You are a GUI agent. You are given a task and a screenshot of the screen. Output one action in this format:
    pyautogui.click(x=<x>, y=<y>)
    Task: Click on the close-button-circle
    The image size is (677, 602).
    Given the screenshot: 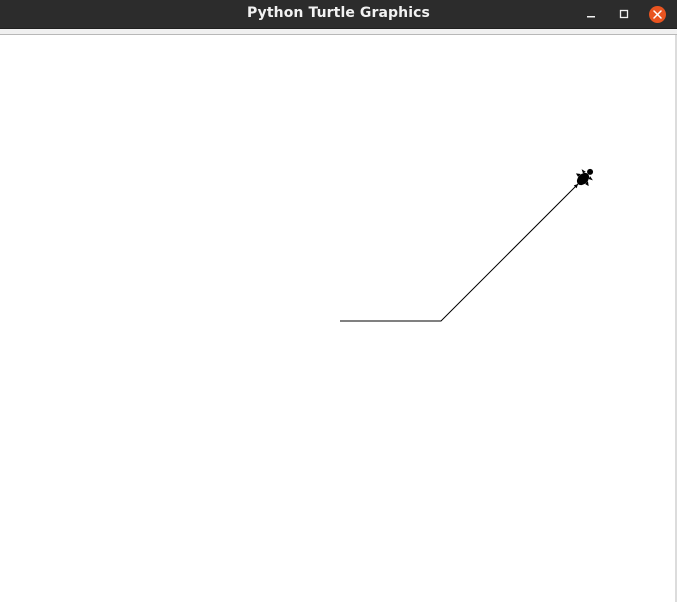 What is the action you would take?
    pyautogui.click(x=657, y=14)
    